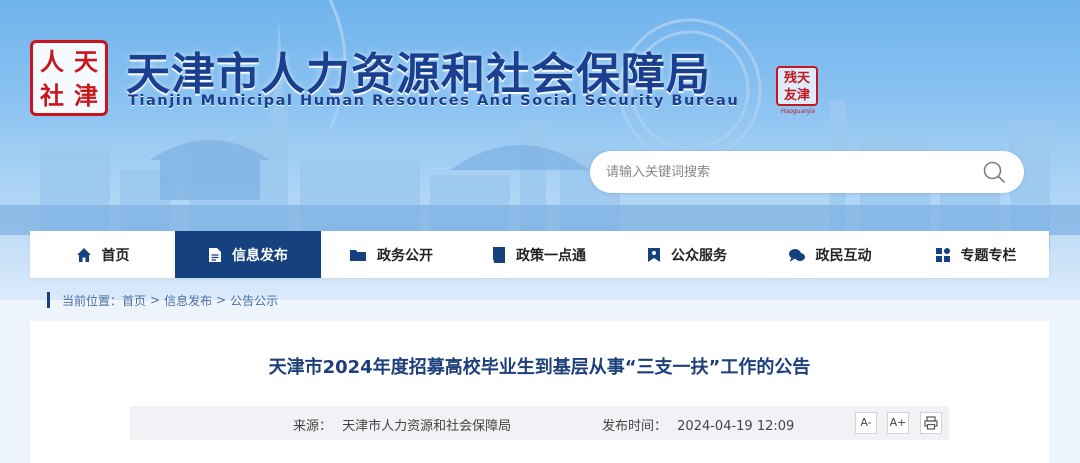 This screenshot has height=463, width=1080. I want to click on folder-icon, so click(358, 255).